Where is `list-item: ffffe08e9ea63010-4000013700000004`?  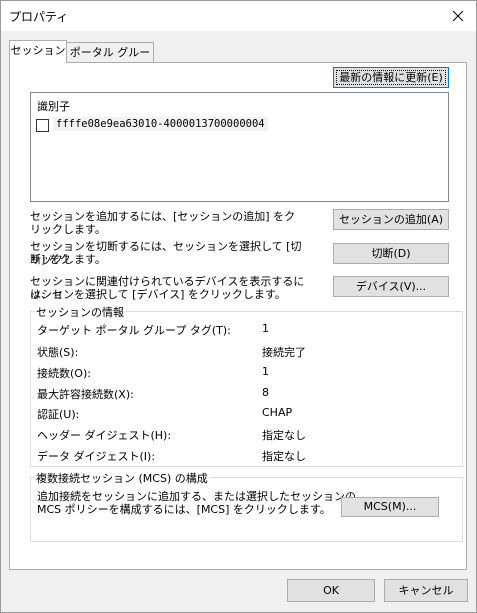 list-item: ffffe08e9ea63010-4000013700000004 is located at coordinates (160, 124).